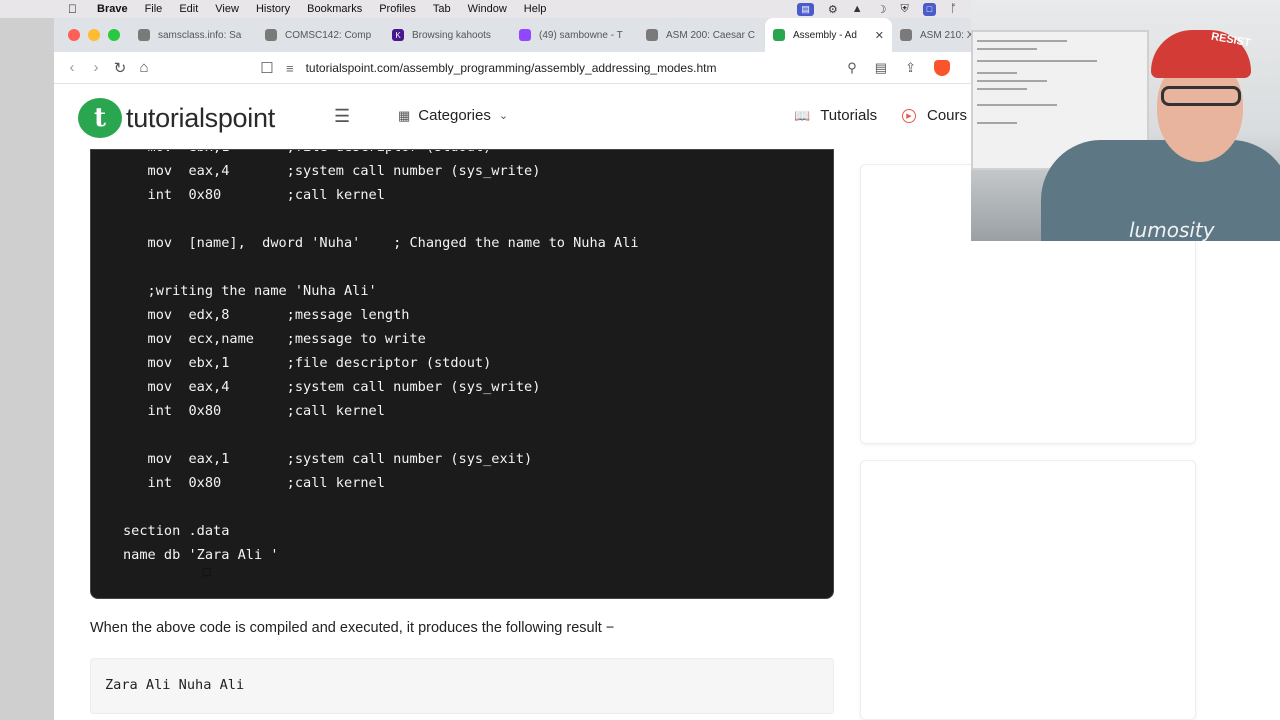  What do you see at coordinates (398, 35) in the screenshot?
I see `kahoot-icon: K` at bounding box center [398, 35].